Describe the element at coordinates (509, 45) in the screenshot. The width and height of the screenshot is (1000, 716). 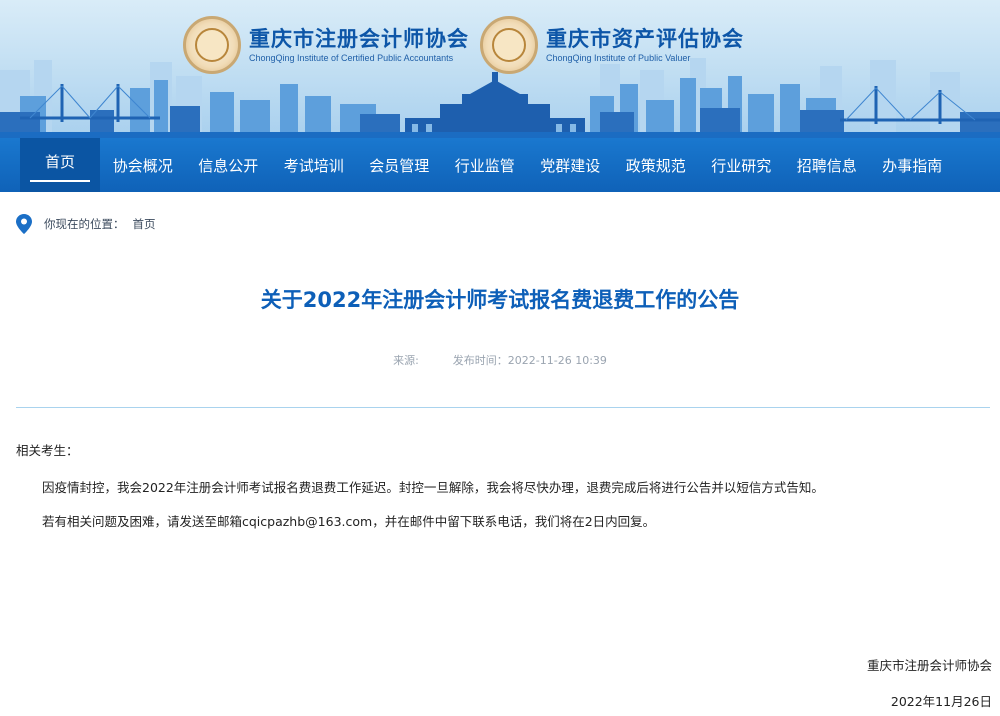
I see `valuer-seal-icon` at that location.